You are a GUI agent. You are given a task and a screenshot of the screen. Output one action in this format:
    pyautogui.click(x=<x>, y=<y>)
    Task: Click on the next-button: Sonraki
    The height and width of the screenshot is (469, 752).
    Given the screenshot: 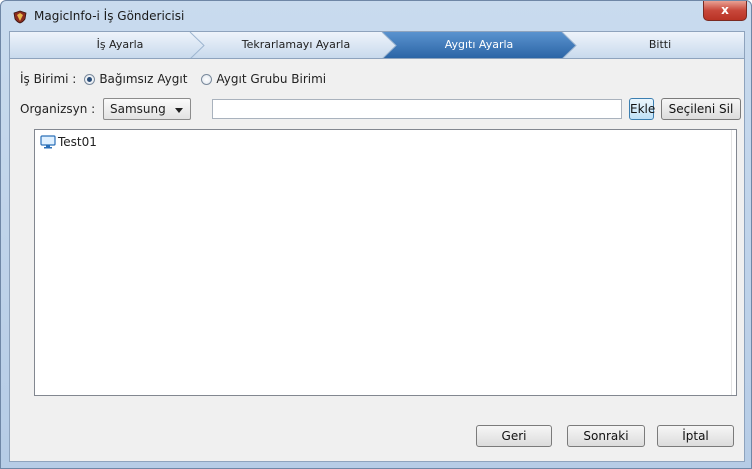 What is the action you would take?
    pyautogui.click(x=606, y=436)
    